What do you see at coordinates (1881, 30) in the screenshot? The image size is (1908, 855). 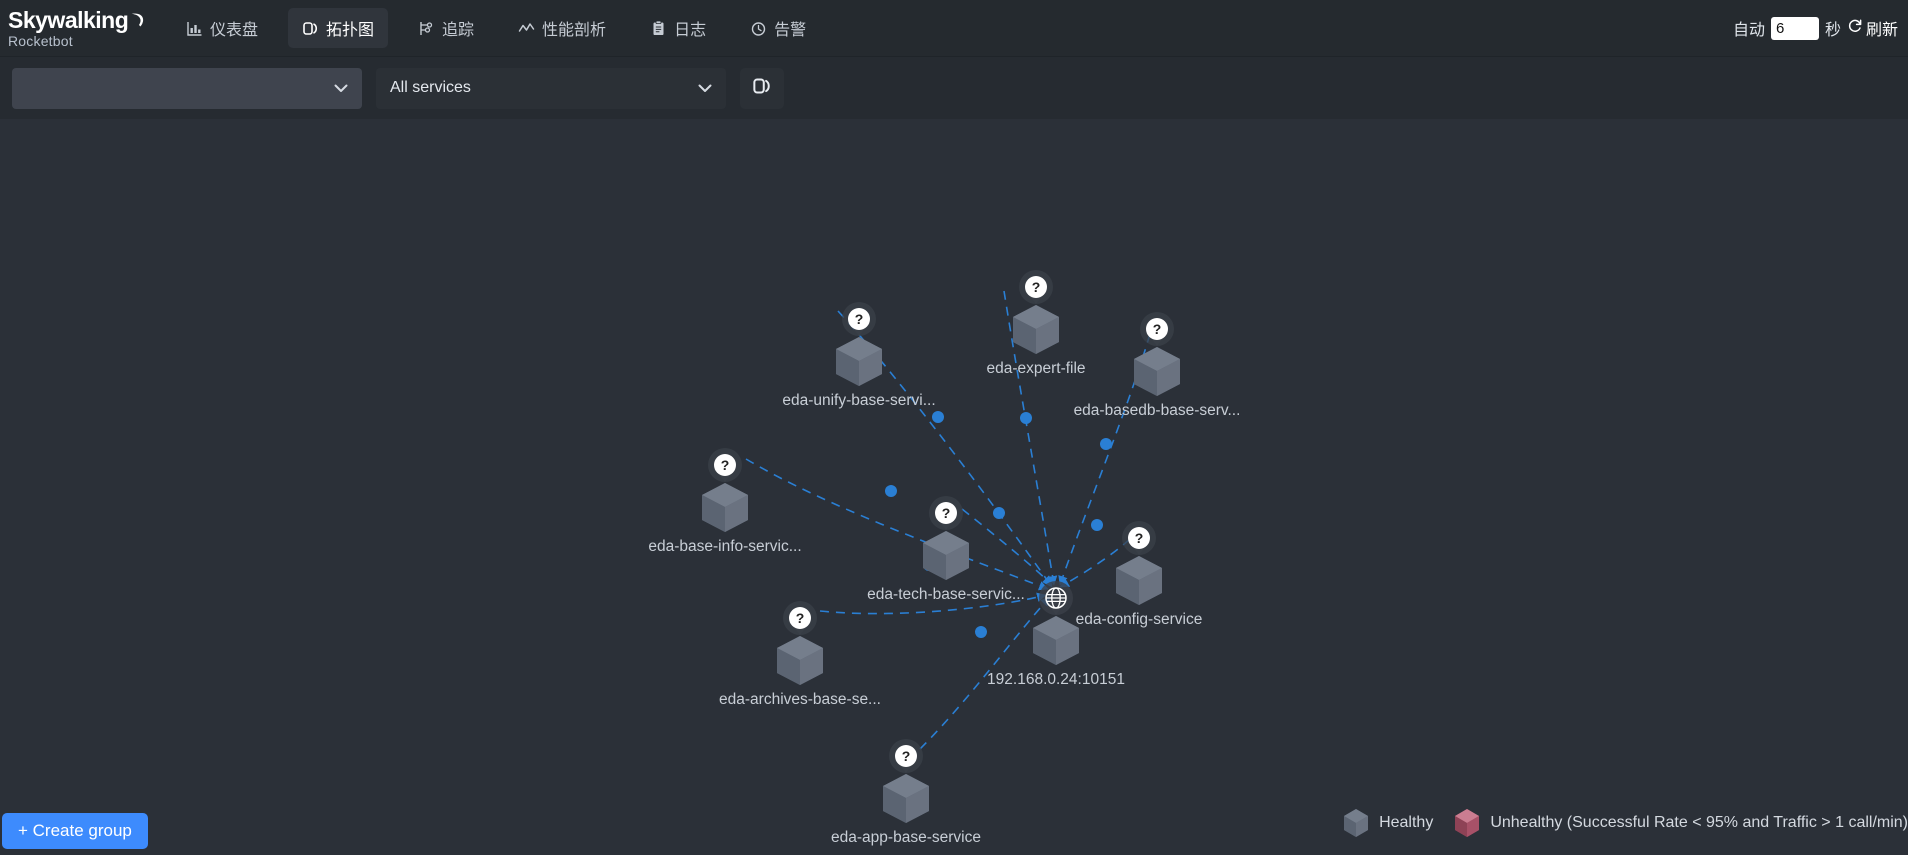 I see `refresh-label: 刷新` at bounding box center [1881, 30].